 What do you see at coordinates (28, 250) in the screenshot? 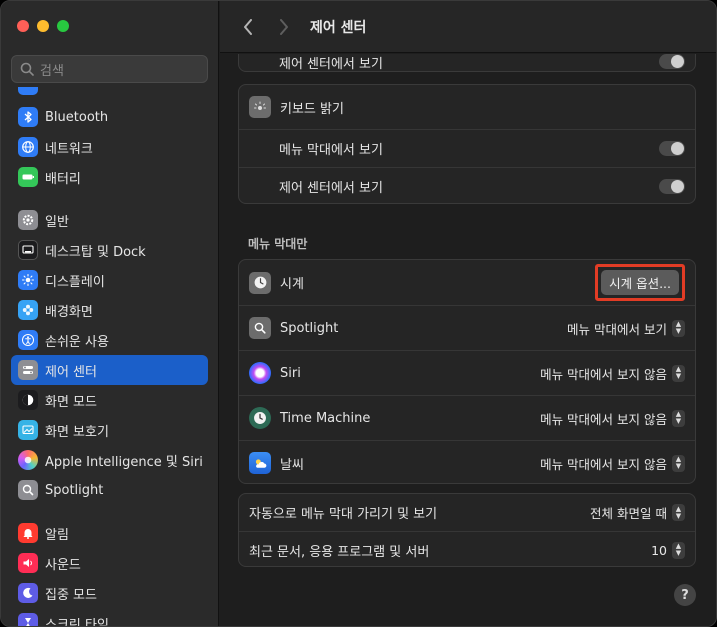
I see `dock-icon` at bounding box center [28, 250].